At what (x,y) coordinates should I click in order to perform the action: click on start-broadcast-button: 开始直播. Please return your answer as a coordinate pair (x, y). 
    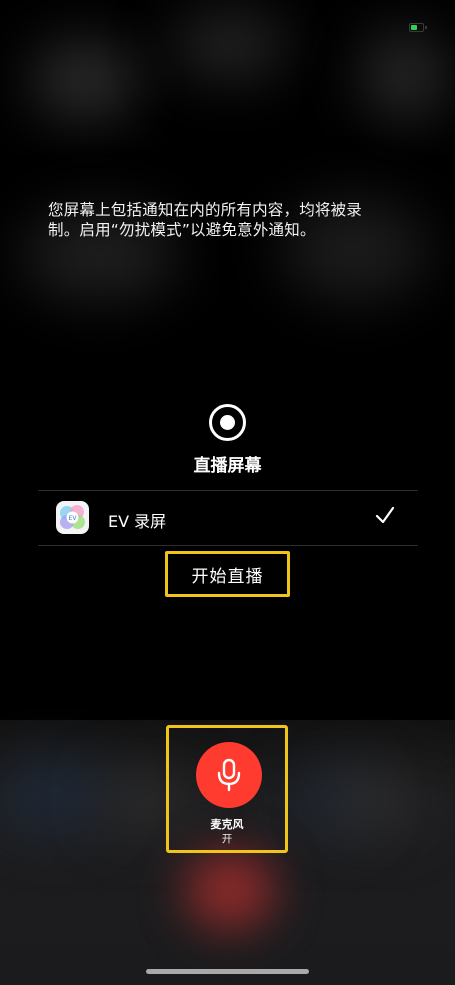
    Looking at the image, I should click on (227, 574).